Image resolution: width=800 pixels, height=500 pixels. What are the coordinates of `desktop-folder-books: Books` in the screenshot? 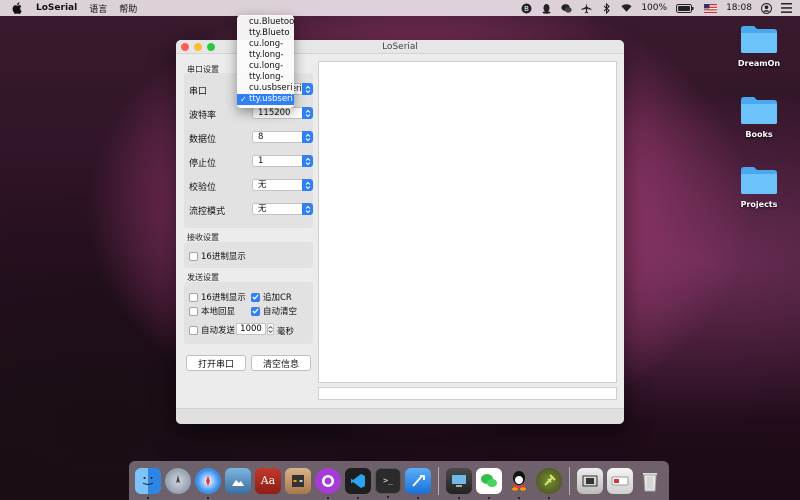 It's located at (759, 117).